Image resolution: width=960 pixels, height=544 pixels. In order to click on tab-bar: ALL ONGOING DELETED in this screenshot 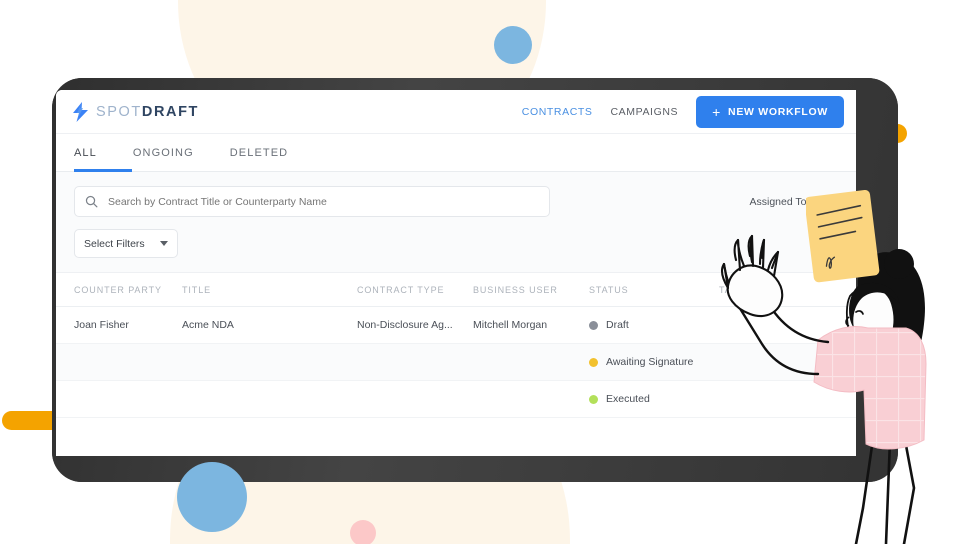, I will do `click(456, 153)`.